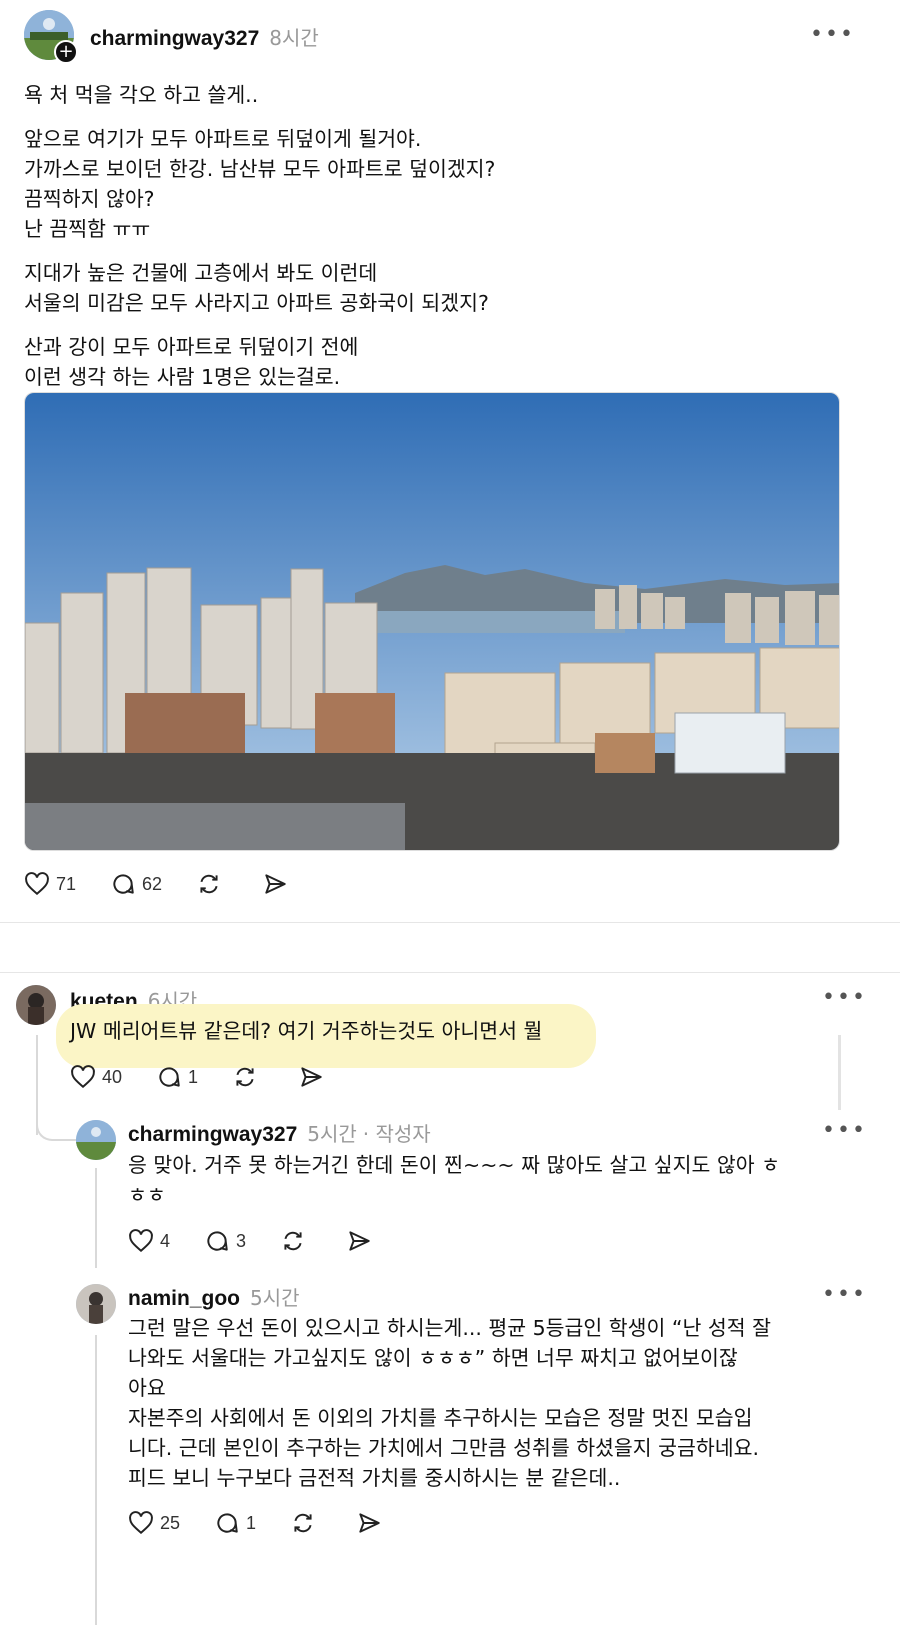  Describe the element at coordinates (96, 1077) in the screenshot. I see `like-button: 40` at that location.